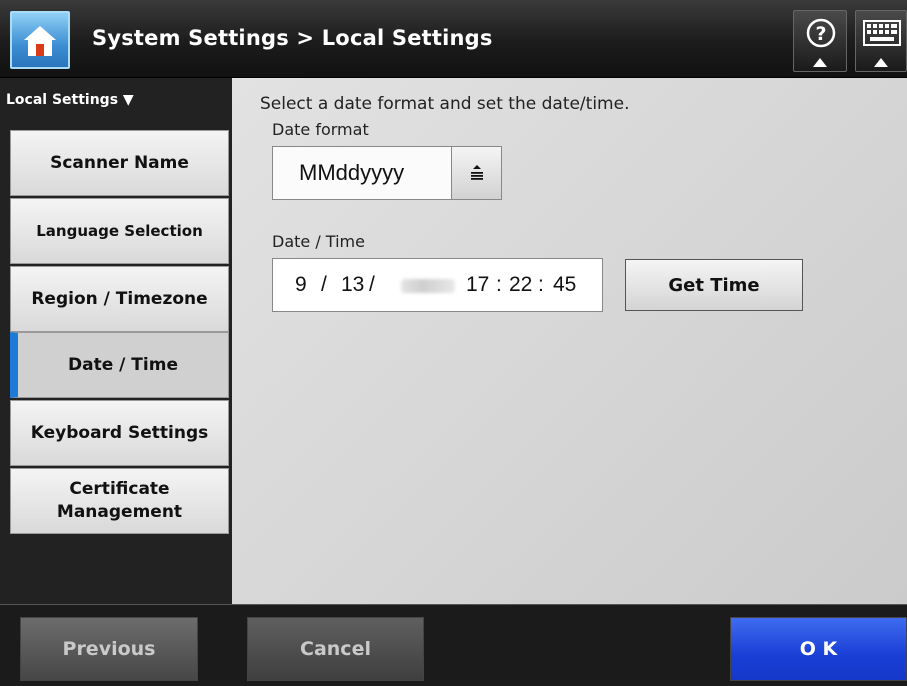  What do you see at coordinates (428, 286) in the screenshot?
I see `year-field-redacted` at bounding box center [428, 286].